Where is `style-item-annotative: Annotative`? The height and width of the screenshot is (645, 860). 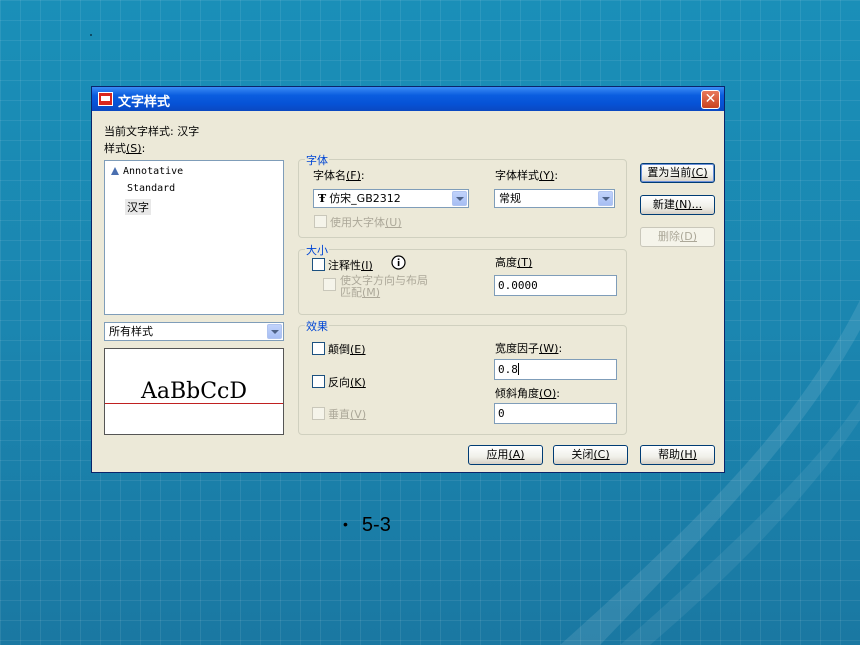
style-item-annotative: Annotative is located at coordinates (147, 171).